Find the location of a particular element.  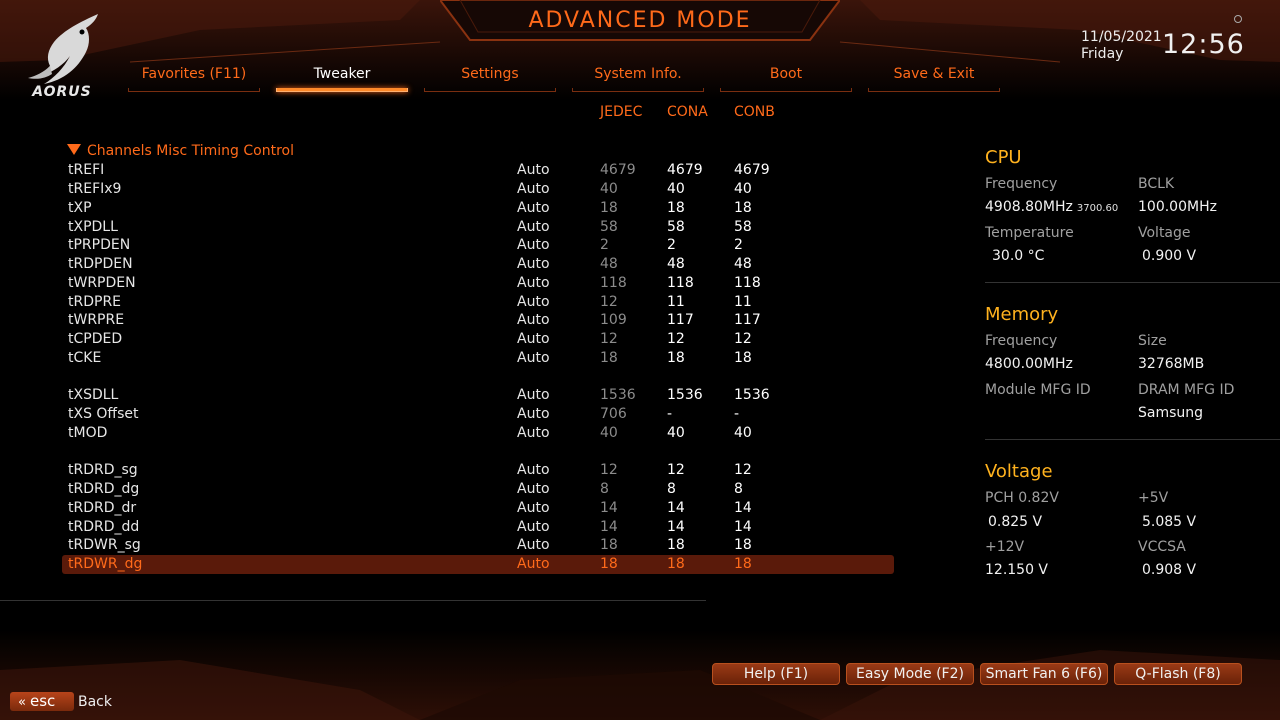

section-label: Channels Misc Timing Control is located at coordinates (190, 151).